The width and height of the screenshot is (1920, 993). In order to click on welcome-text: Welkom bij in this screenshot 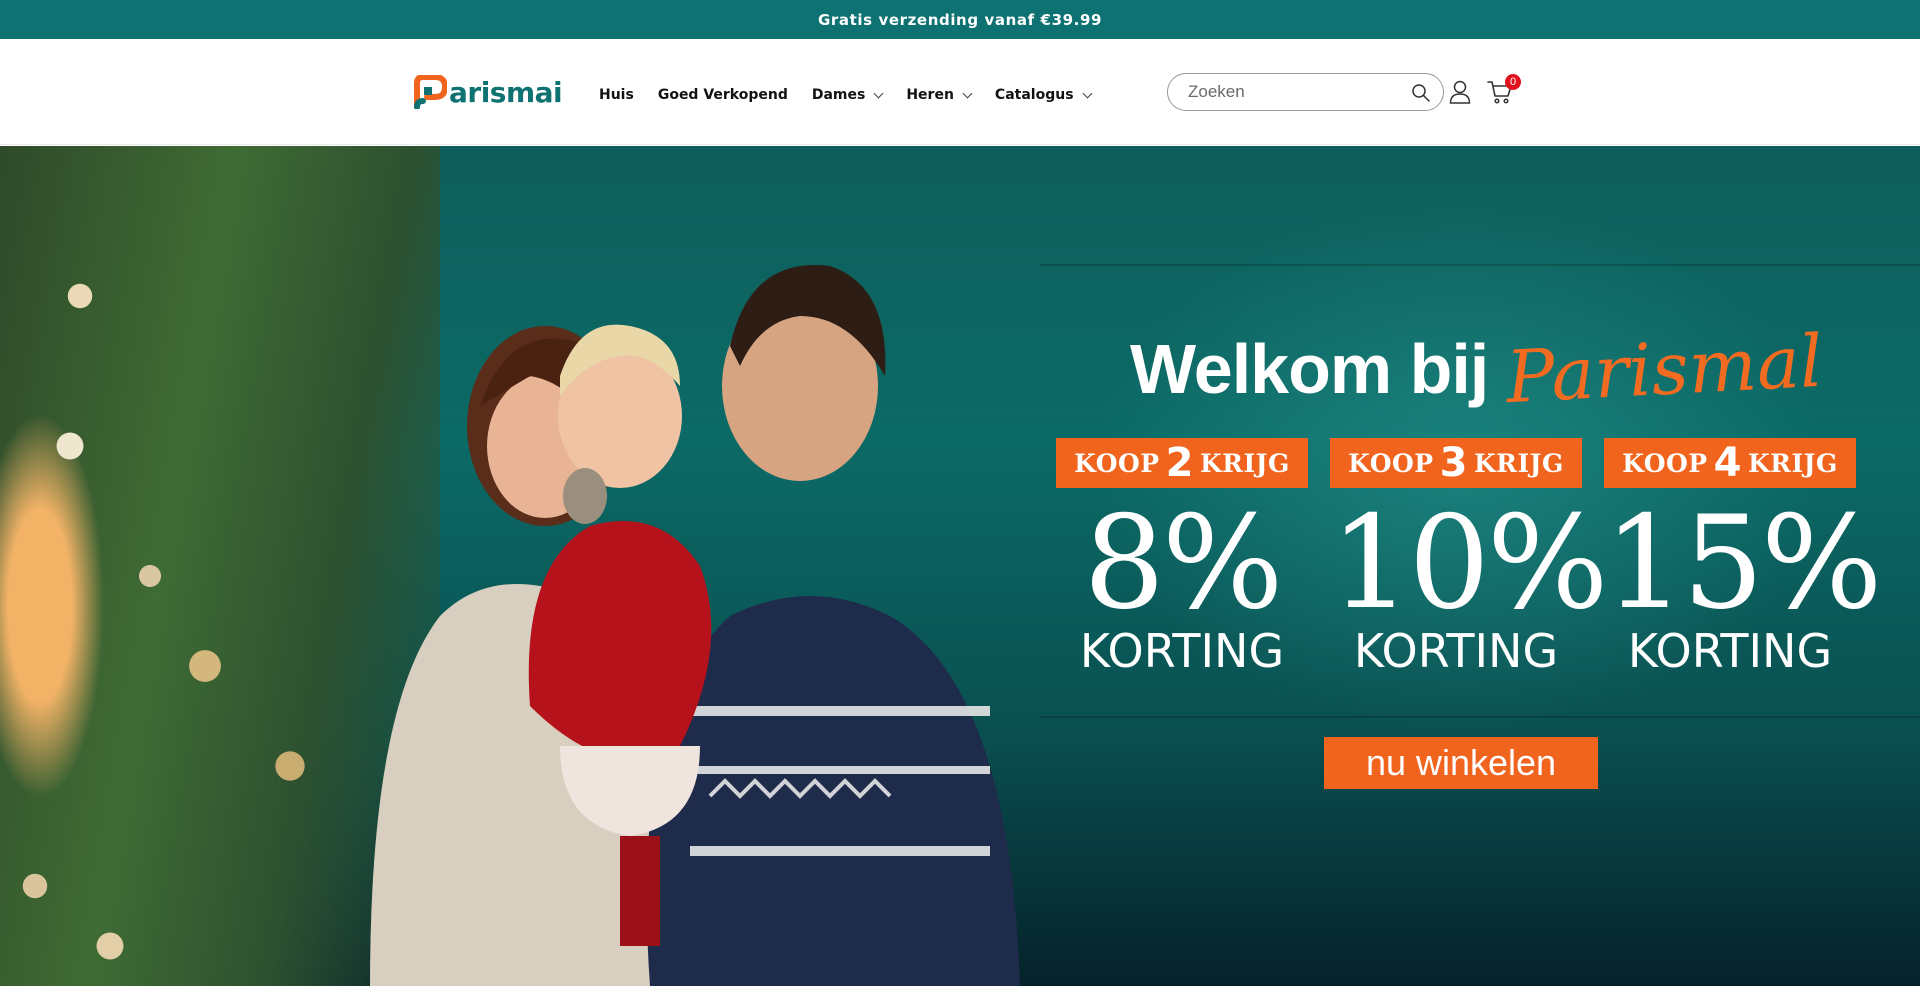, I will do `click(1309, 369)`.